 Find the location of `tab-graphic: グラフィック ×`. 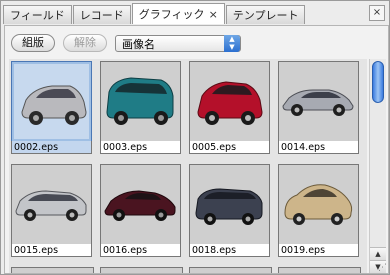

tab-graphic: グラフィック × is located at coordinates (178, 13).